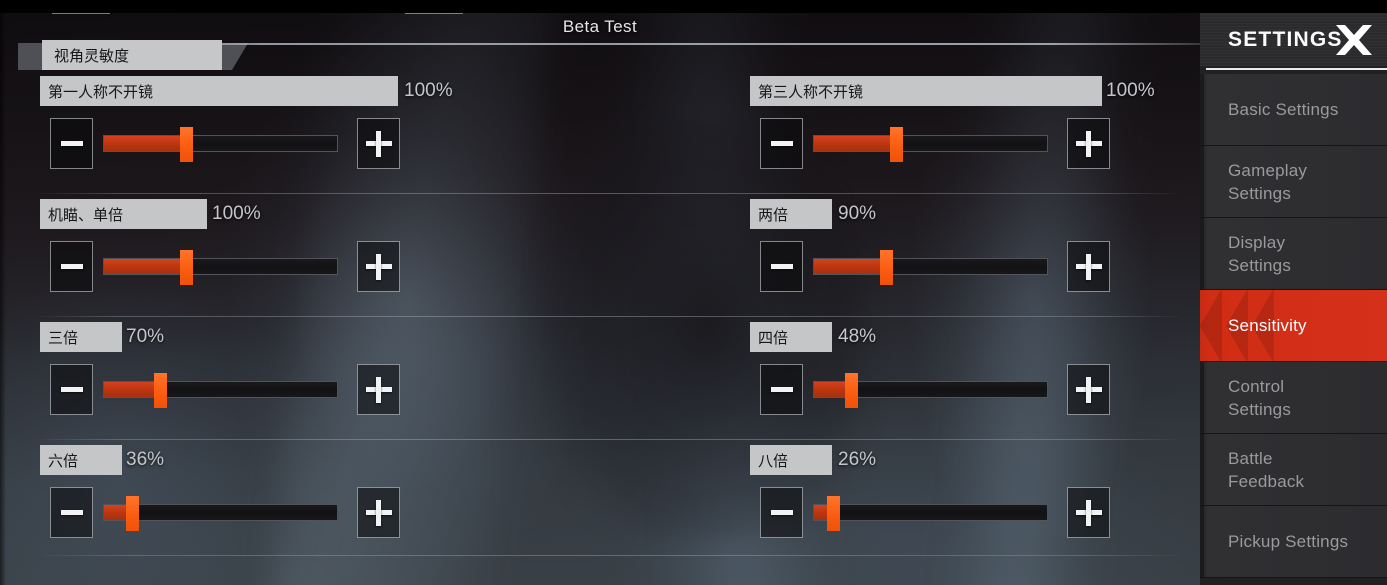  What do you see at coordinates (1293, 110) in the screenshot?
I see `sidebar-item-basic-settings: Basic Settings` at bounding box center [1293, 110].